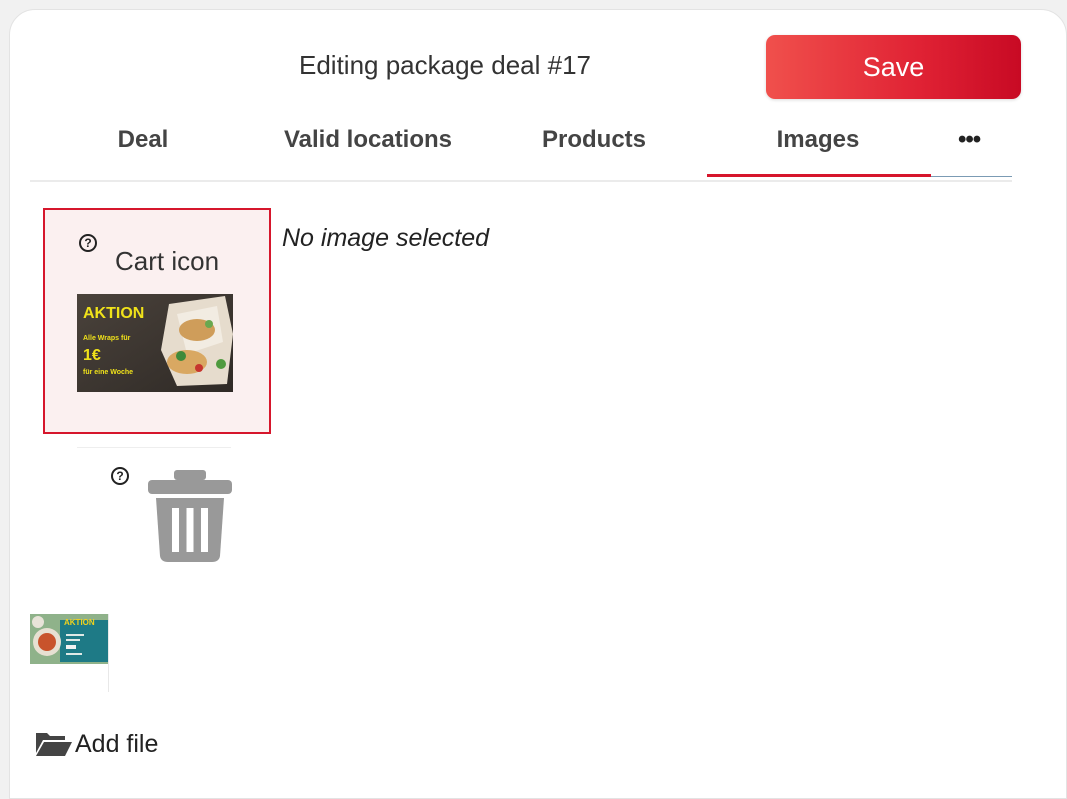  I want to click on cart-icon-thumbnail: AKTION Alle Wraps für 1€ für eine Woche, so click(155, 343).